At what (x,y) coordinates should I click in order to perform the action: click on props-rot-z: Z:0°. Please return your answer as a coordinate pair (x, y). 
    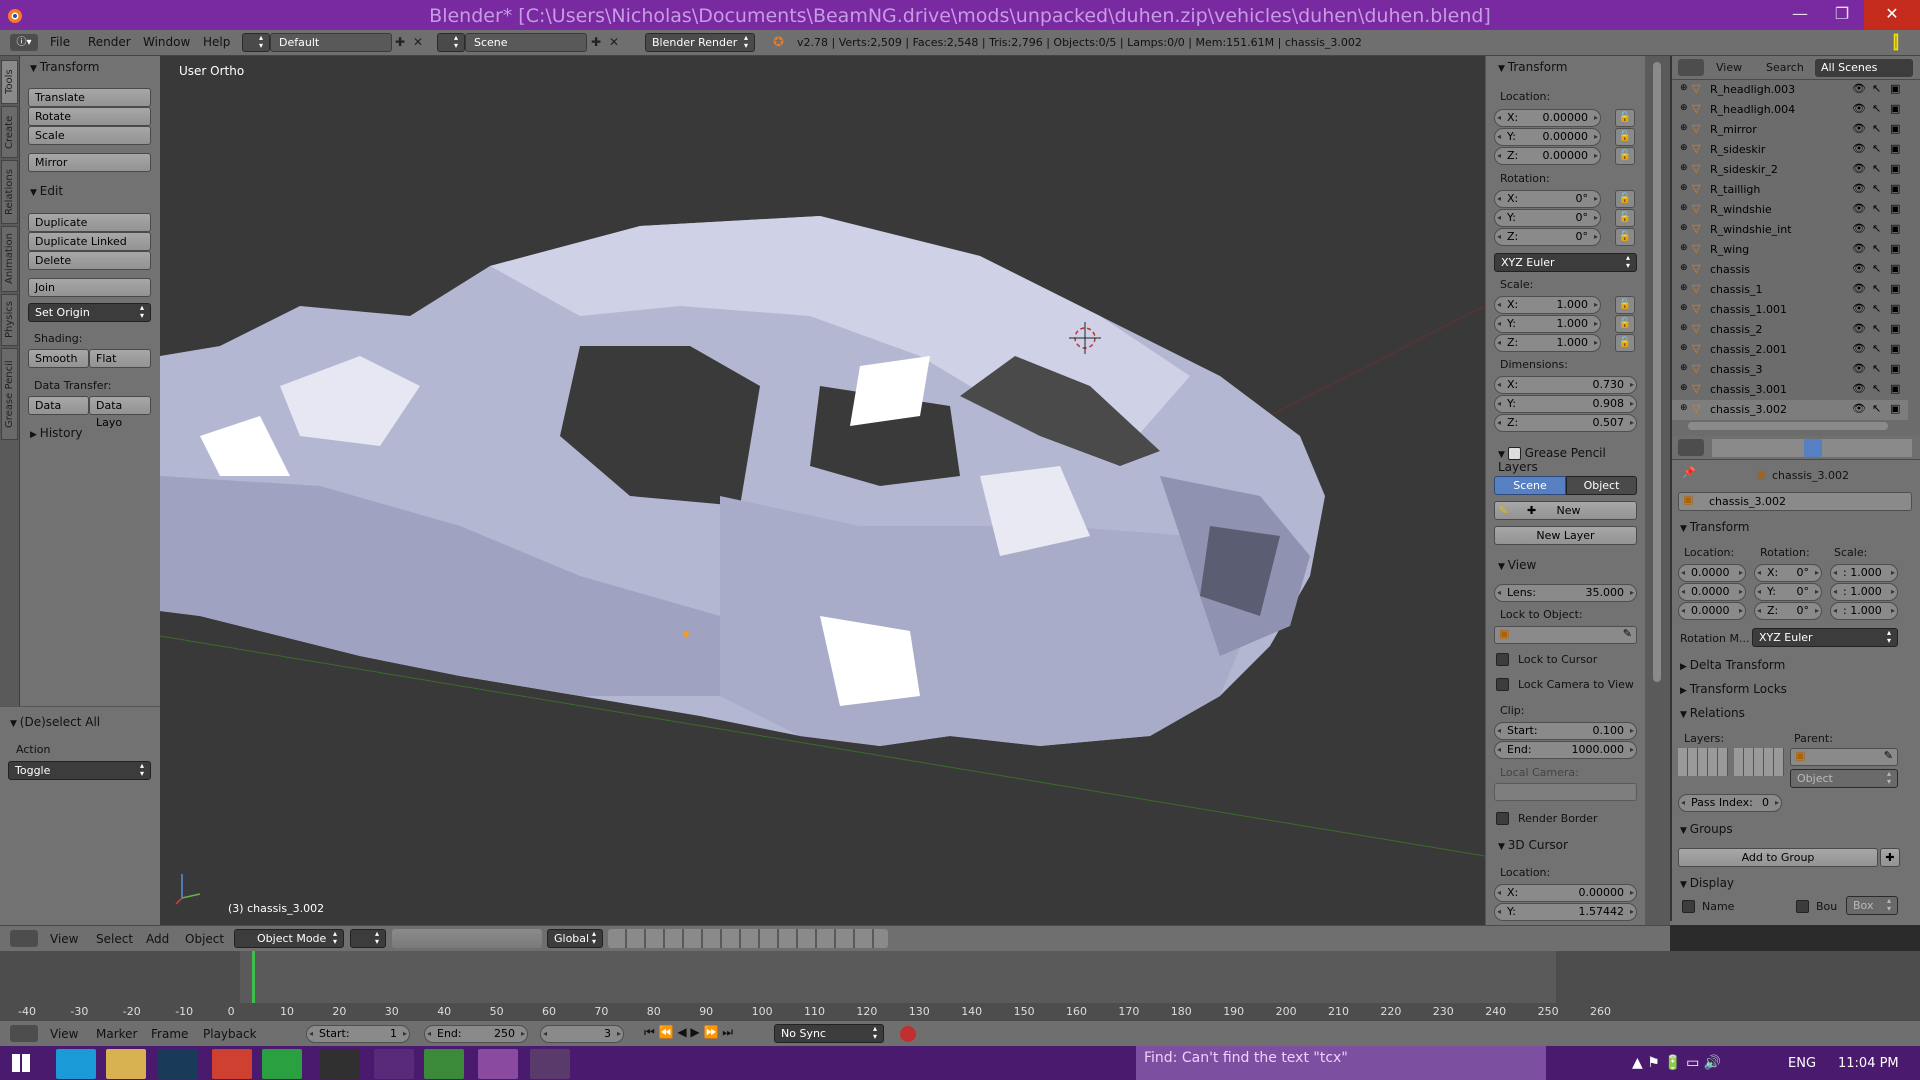
    Looking at the image, I should click on (1788, 611).